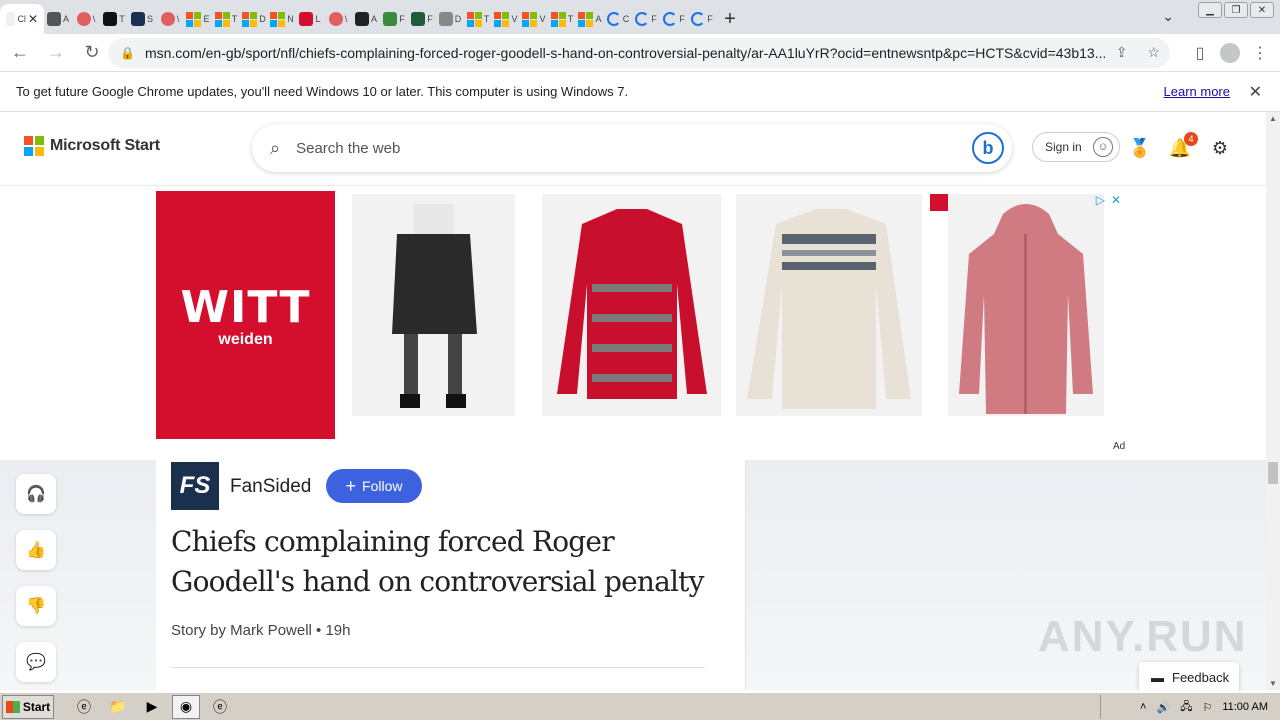 This screenshot has height=720, width=1280. I want to click on browser-tab: E, so click(198, 19).